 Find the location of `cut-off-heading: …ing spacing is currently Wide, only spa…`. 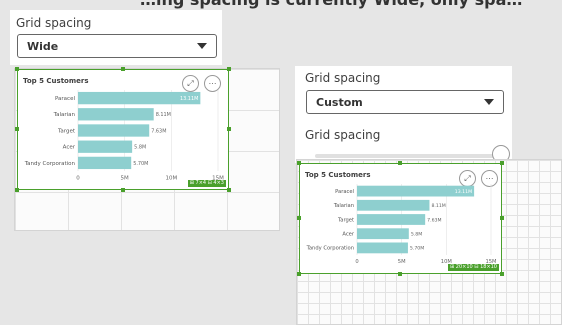

cut-off-heading: …ing spacing is currently Wide, only spa… is located at coordinates (331, 4).